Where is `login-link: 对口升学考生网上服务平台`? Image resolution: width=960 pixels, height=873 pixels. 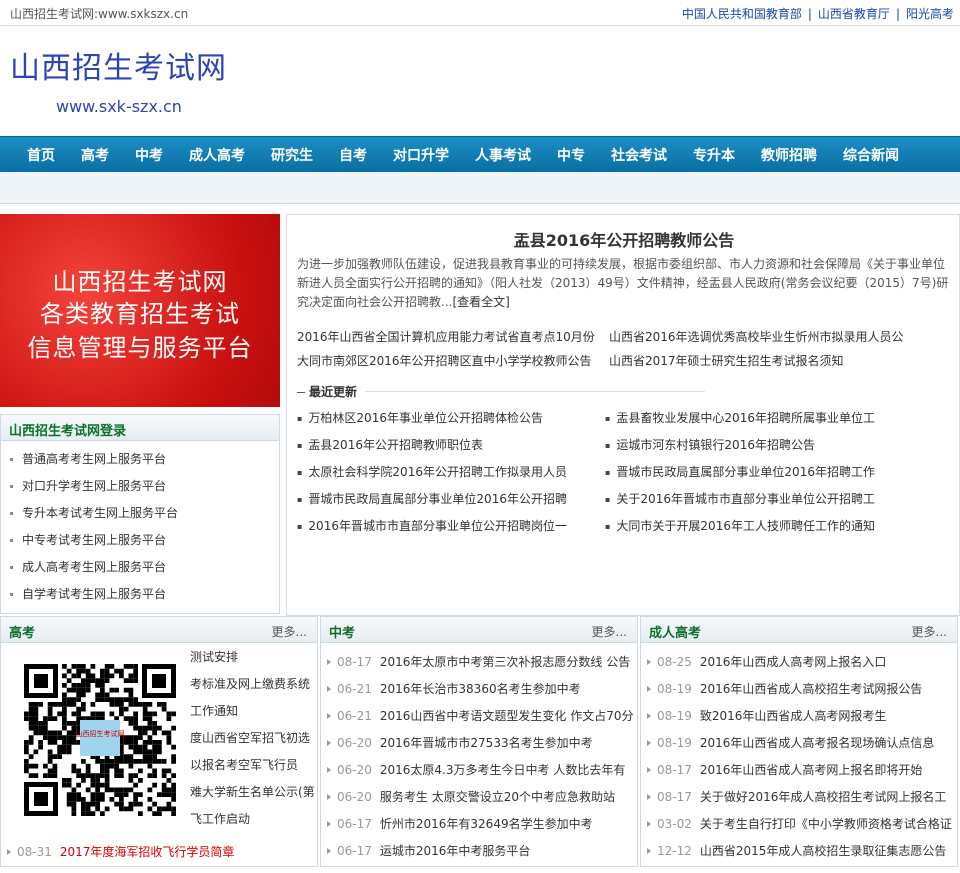 login-link: 对口升学考生网上服务平台 is located at coordinates (144, 486).